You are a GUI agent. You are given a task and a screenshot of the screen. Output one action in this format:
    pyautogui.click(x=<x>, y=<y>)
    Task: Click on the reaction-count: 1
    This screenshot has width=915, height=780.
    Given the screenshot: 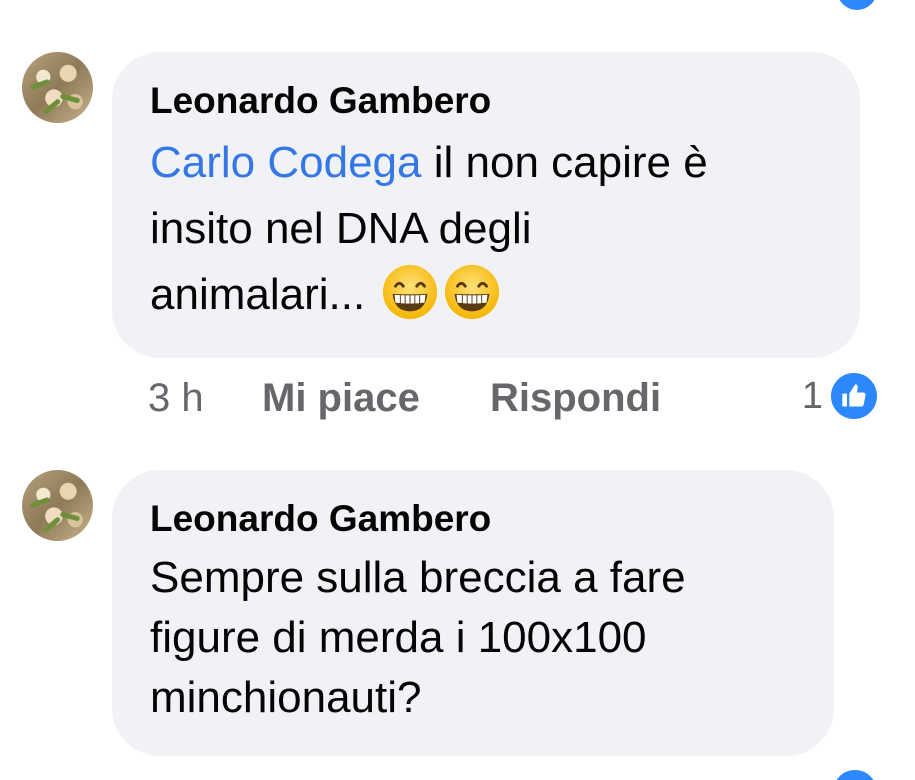 What is the action you would take?
    pyautogui.click(x=812, y=395)
    